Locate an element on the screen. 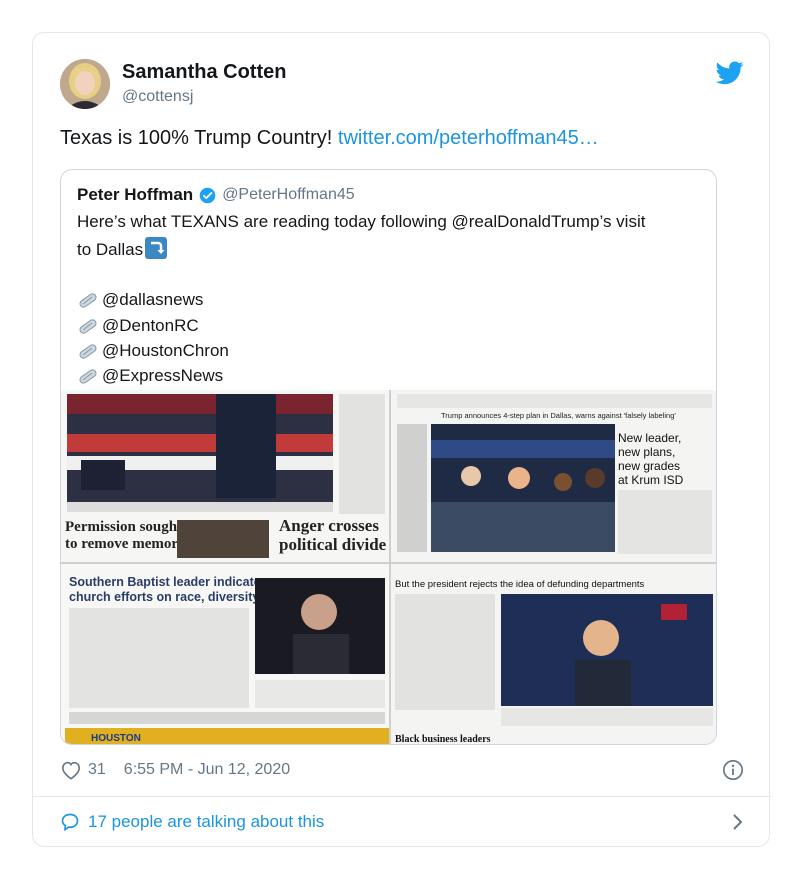 The image size is (800, 880). conversation-link: 17 people are talking about this is located at coordinates (402, 822).